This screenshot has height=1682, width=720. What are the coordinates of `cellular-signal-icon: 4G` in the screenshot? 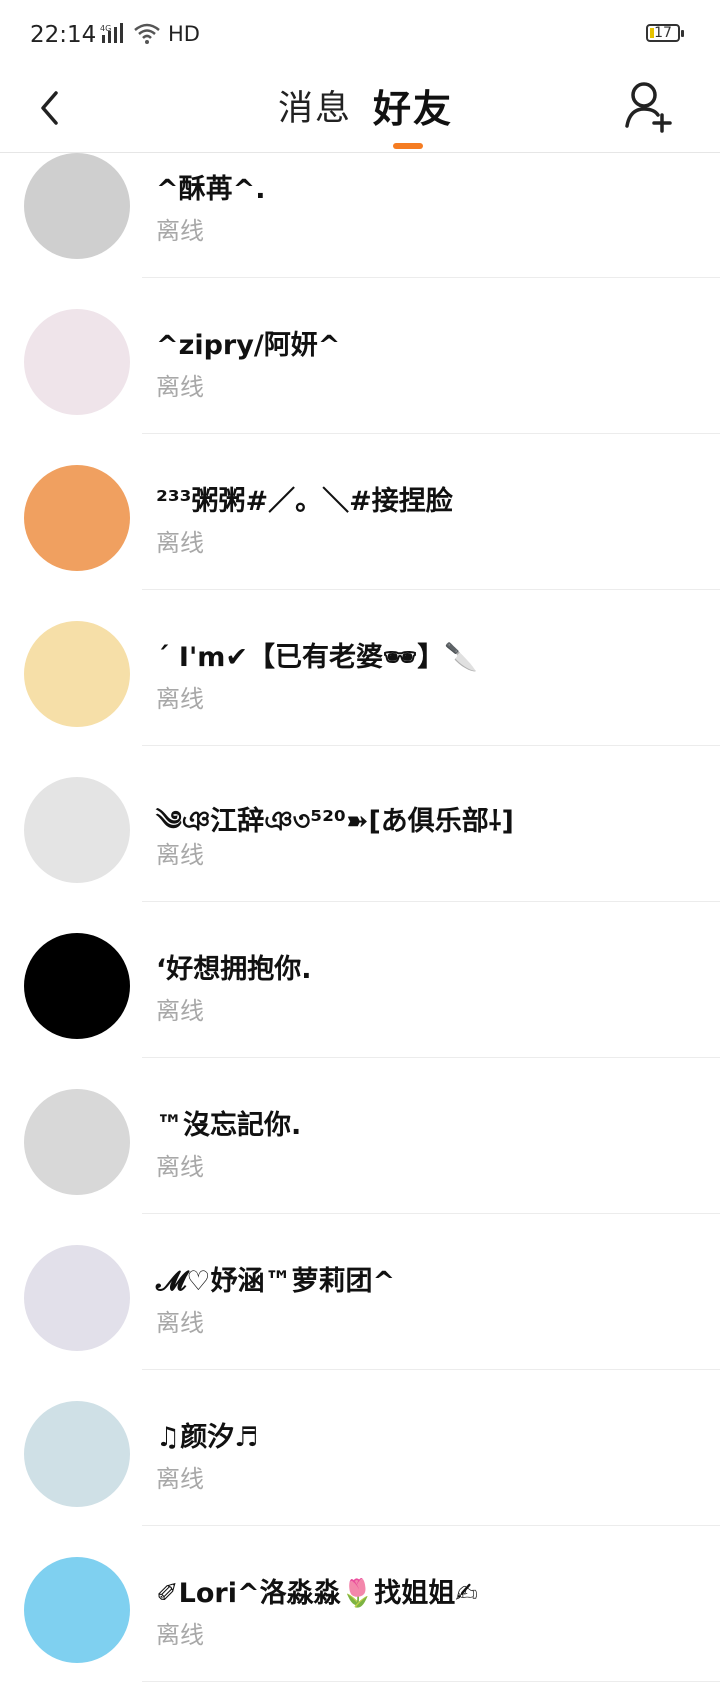 It's located at (111, 33).